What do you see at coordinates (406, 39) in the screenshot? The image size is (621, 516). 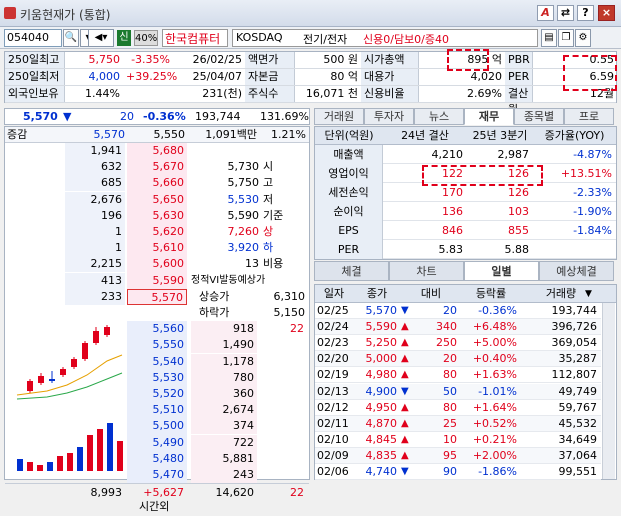 I see `credit-label: 신용0/담보0/증40` at bounding box center [406, 39].